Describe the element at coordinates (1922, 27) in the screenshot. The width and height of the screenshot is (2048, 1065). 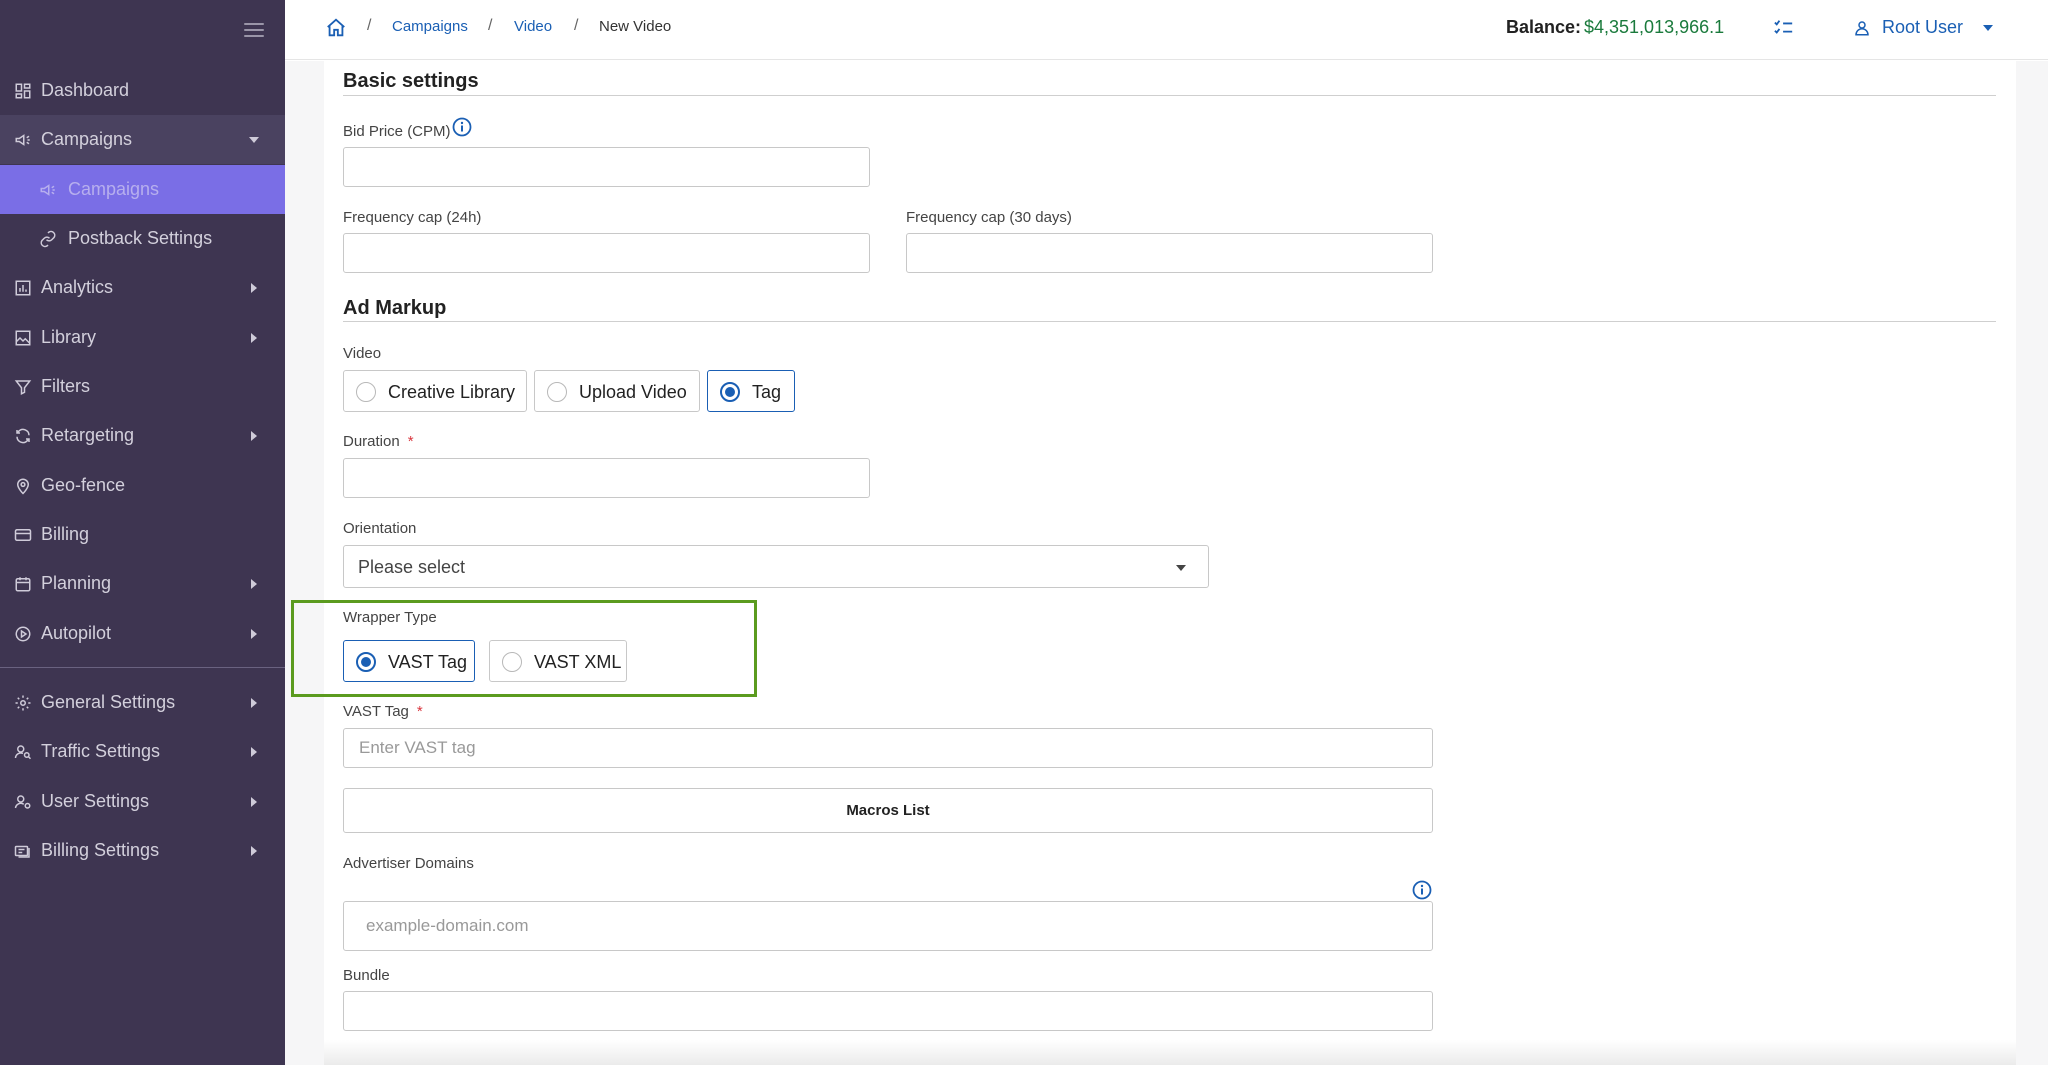
I see `user-menu: Root User` at that location.